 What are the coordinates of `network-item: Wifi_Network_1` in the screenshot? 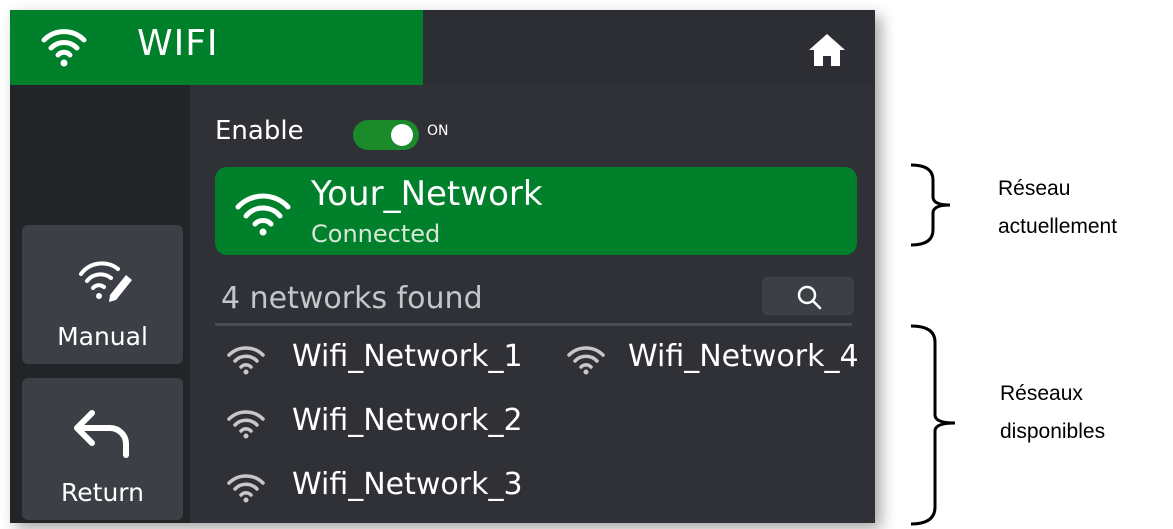 It's located at (376, 359).